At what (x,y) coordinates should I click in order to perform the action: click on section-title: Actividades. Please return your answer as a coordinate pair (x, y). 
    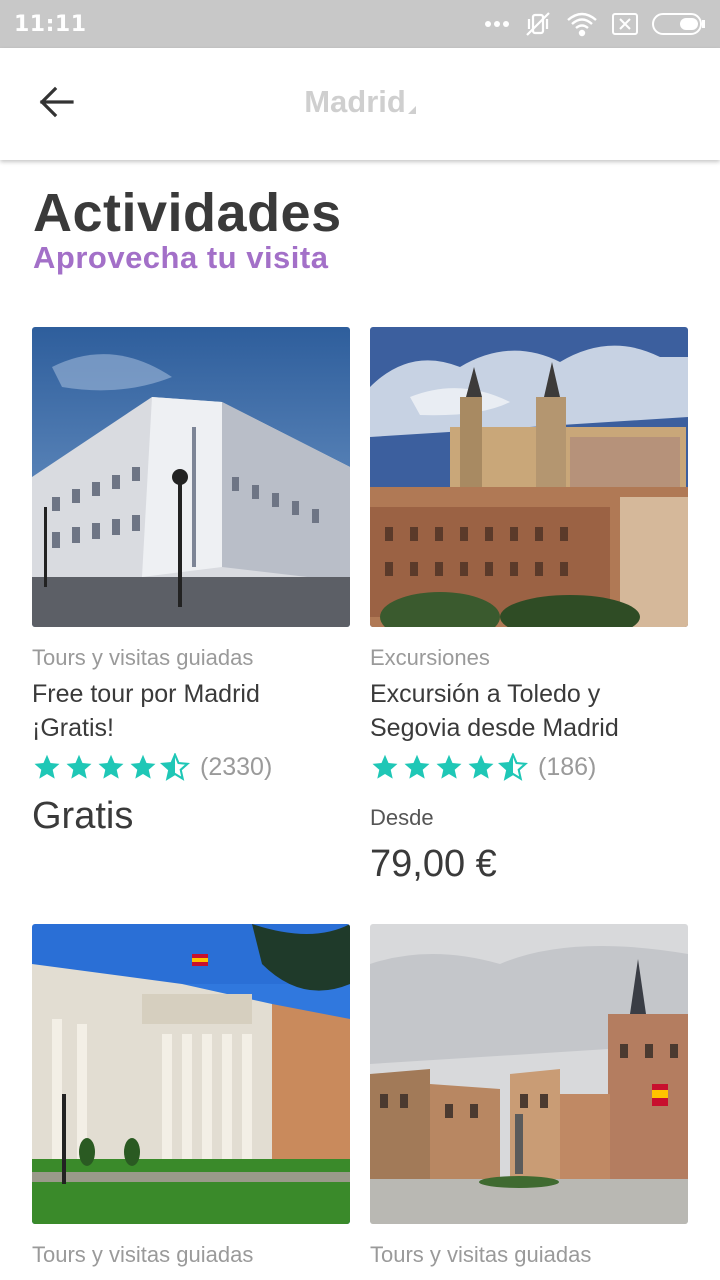
    Looking at the image, I should click on (187, 213).